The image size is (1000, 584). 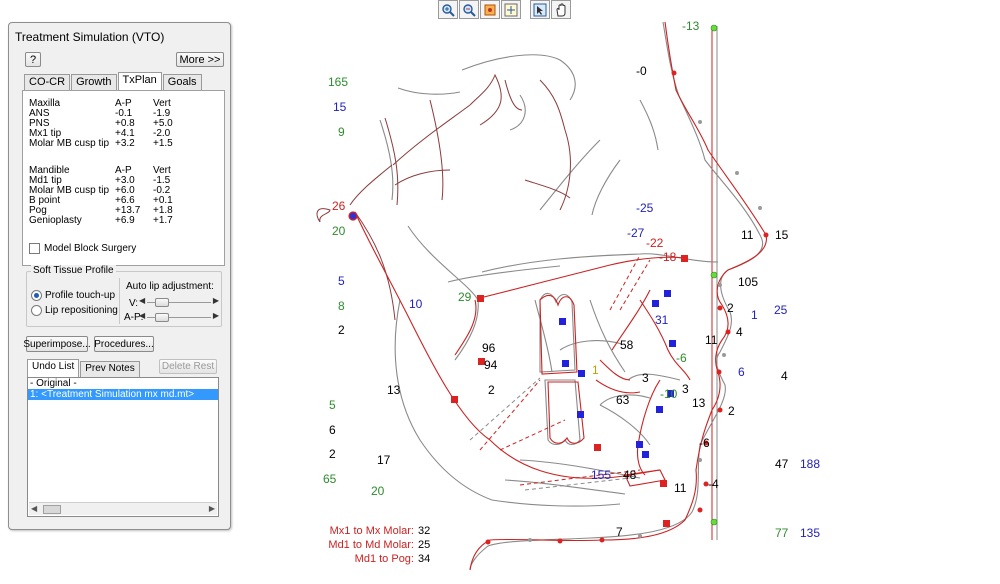 I want to click on zoom-rect-icon, so click(x=490, y=9).